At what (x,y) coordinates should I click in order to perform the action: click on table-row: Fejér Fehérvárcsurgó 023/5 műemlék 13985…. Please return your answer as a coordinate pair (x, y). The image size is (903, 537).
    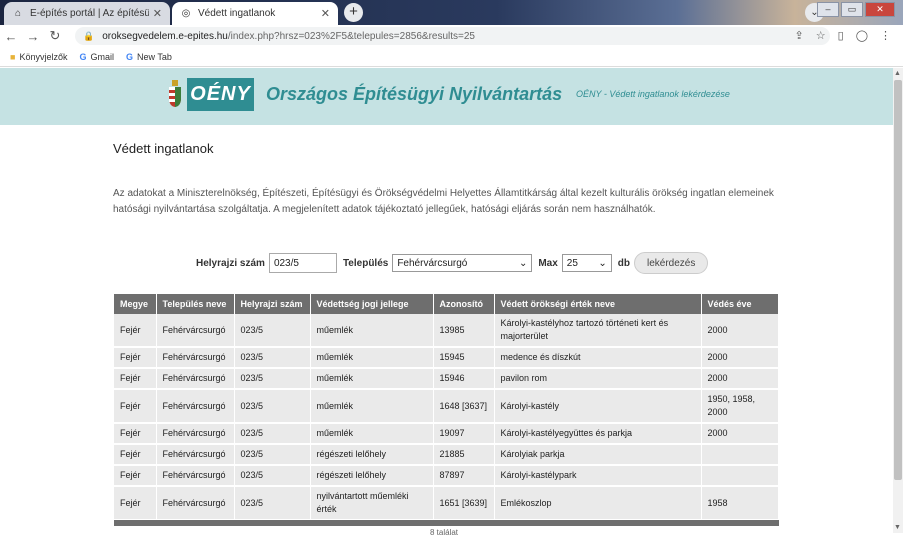
    Looking at the image, I should click on (446, 331).